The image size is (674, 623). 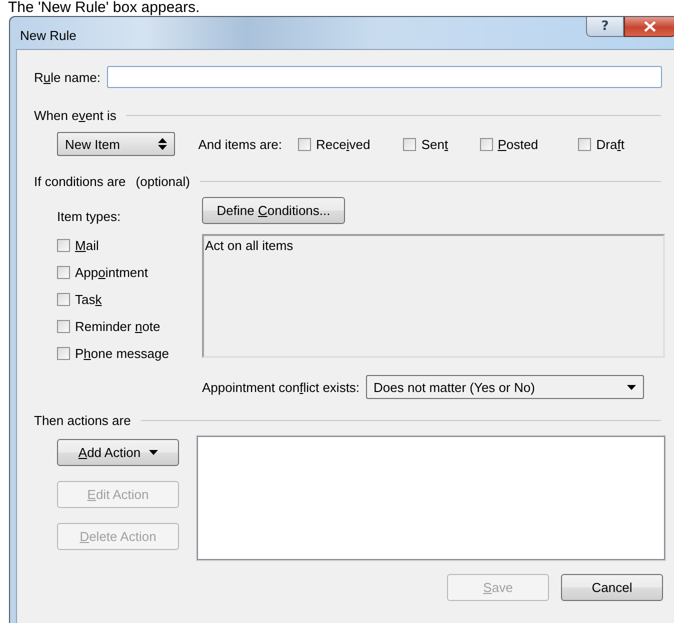 What do you see at coordinates (129, 299) in the screenshot?
I see `checkbox: Task` at bounding box center [129, 299].